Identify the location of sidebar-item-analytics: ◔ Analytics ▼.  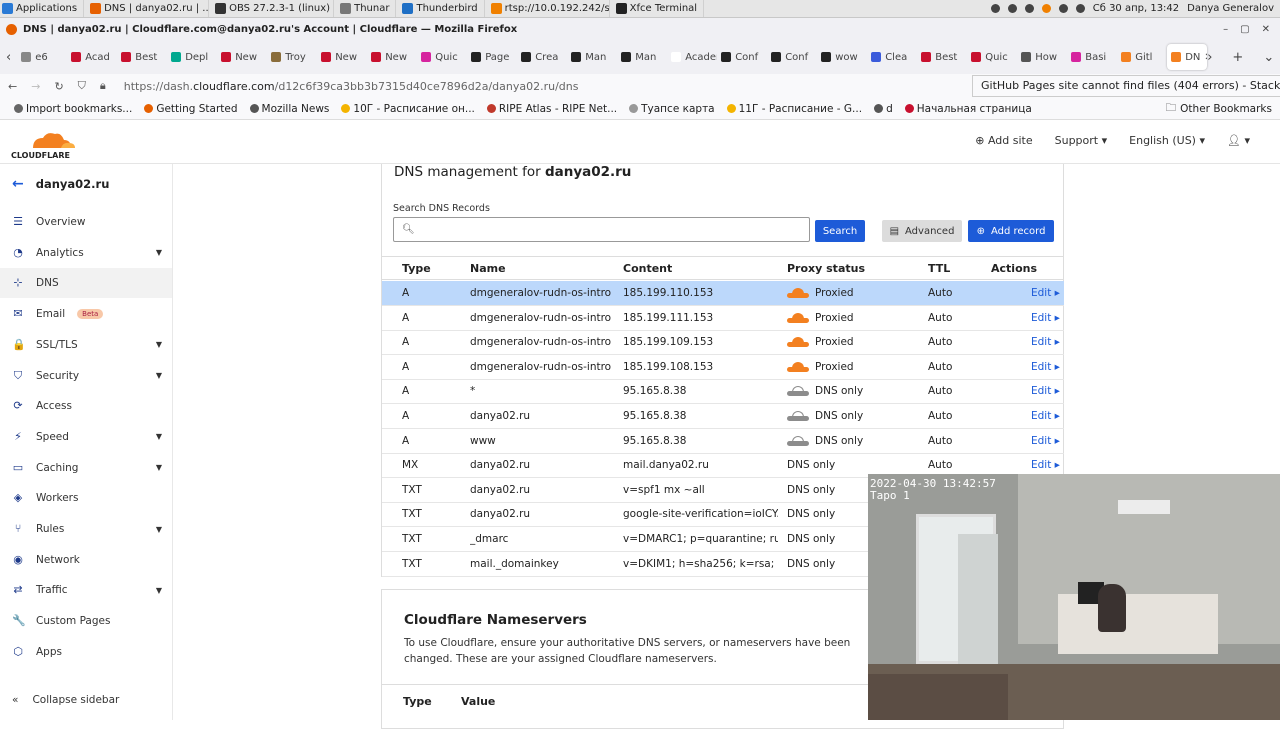
(86, 253).